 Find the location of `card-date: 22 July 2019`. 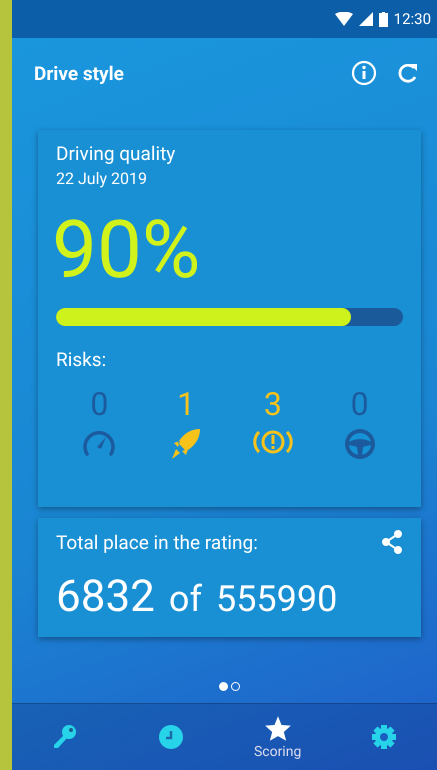

card-date: 22 July 2019 is located at coordinates (102, 178).